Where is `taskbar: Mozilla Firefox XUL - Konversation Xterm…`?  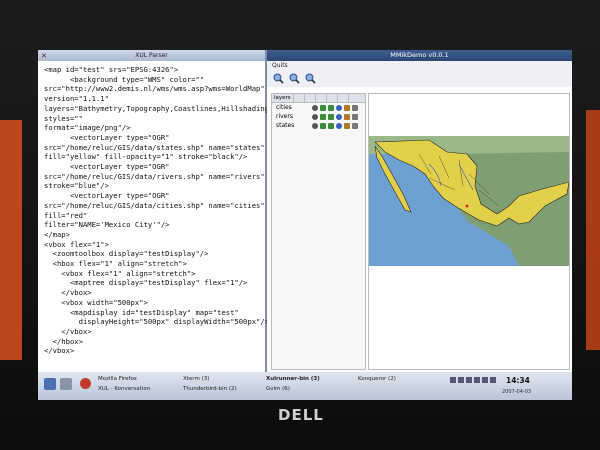 taskbar: Mozilla Firefox XUL - Konversation Xterm… is located at coordinates (305, 386).